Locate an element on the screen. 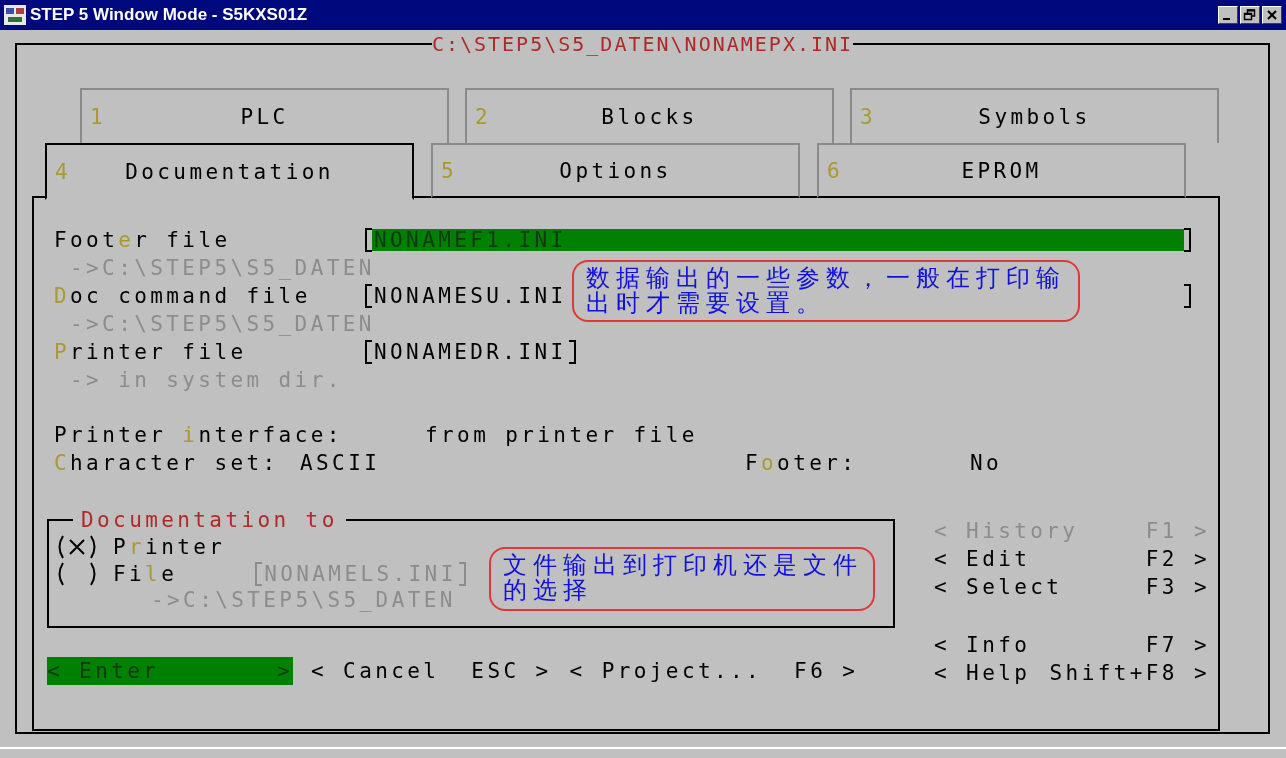  tab: 1 PLC is located at coordinates (264, 115).